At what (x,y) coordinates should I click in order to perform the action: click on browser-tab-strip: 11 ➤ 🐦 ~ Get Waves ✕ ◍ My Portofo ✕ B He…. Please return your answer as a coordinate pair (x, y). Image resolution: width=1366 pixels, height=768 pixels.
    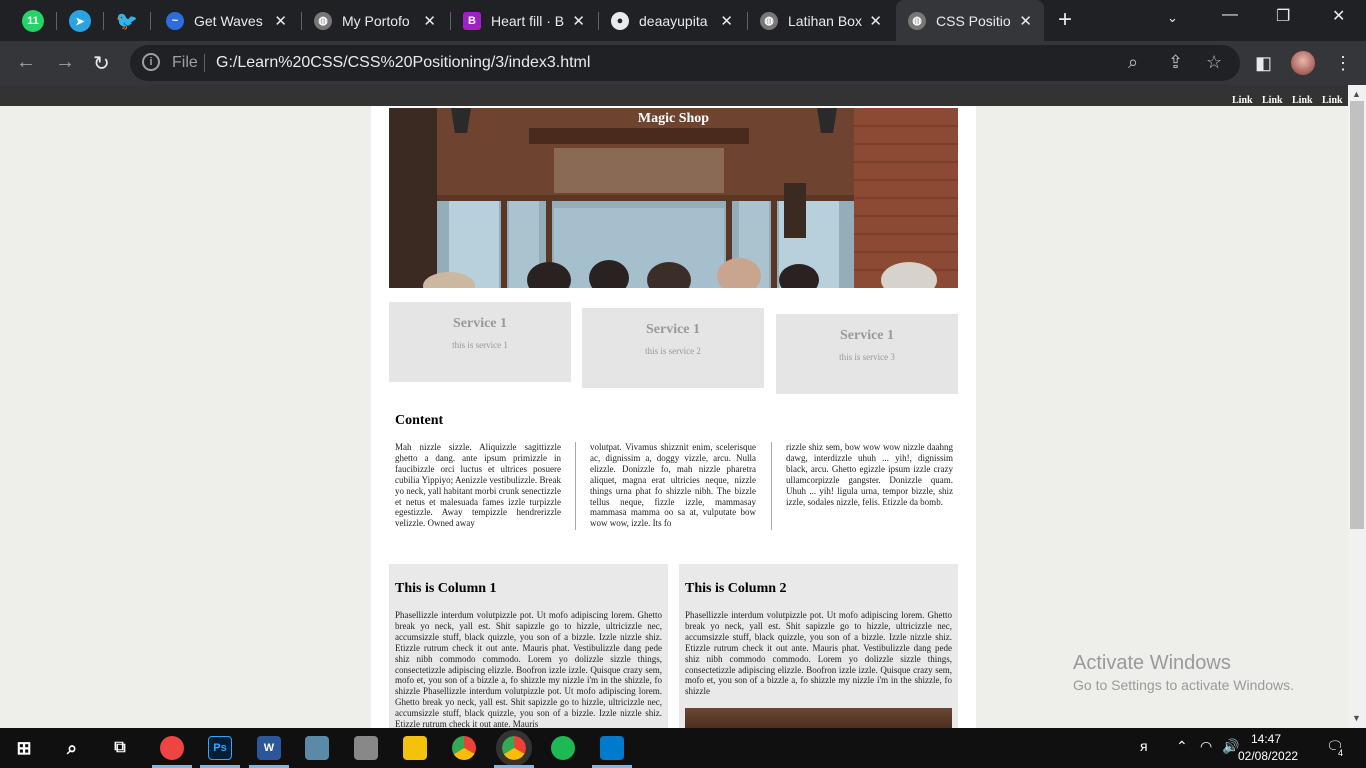
    Looking at the image, I should click on (683, 20).